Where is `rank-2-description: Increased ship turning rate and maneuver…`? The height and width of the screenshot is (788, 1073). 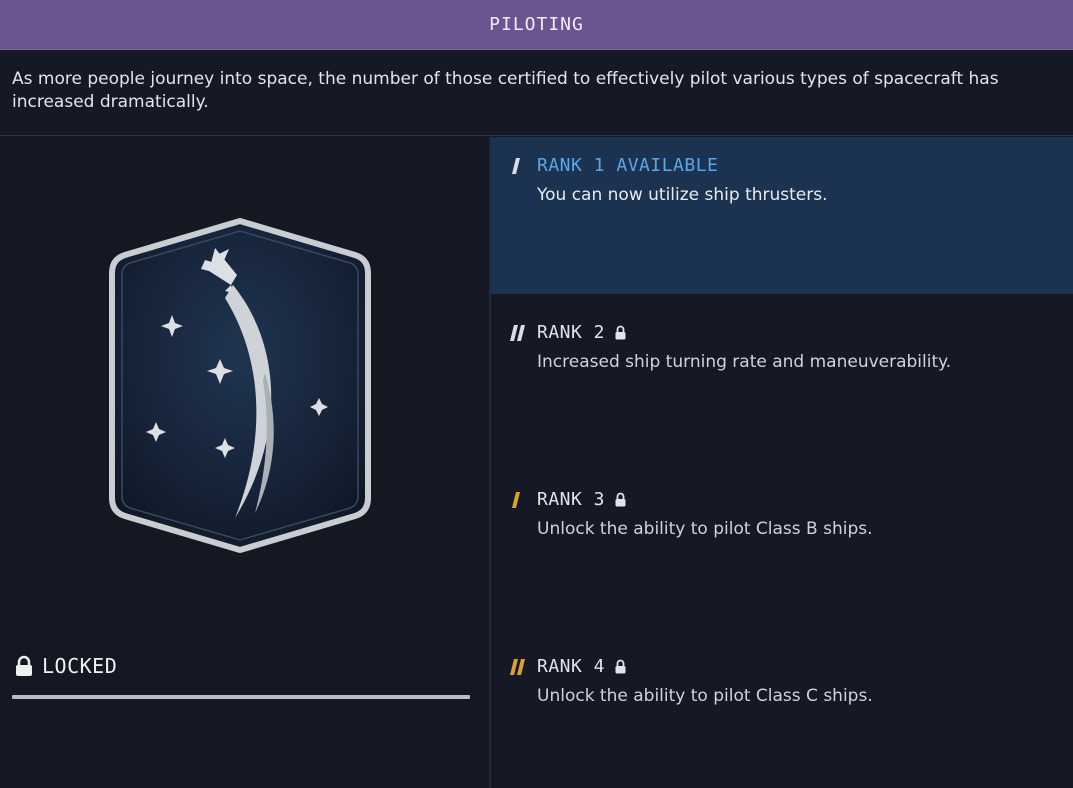 rank-2-description: Increased ship turning rate and maneuver… is located at coordinates (744, 362).